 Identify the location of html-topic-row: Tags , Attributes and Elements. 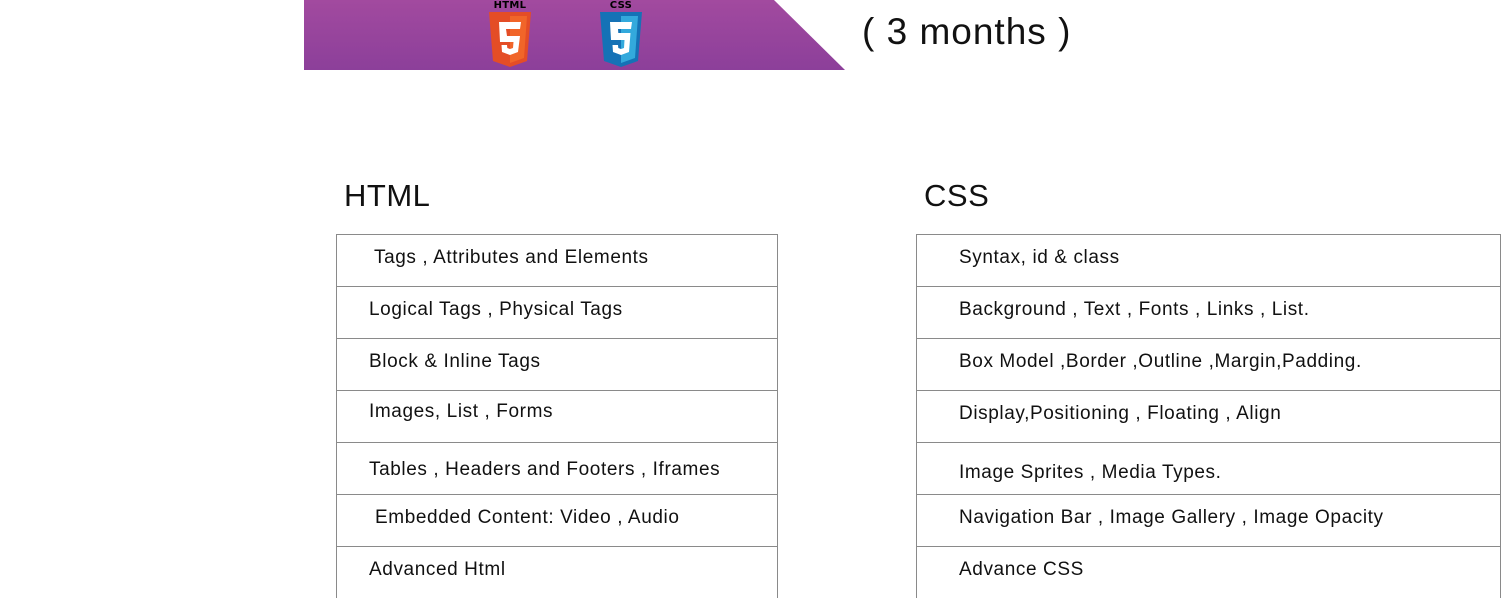
(557, 261).